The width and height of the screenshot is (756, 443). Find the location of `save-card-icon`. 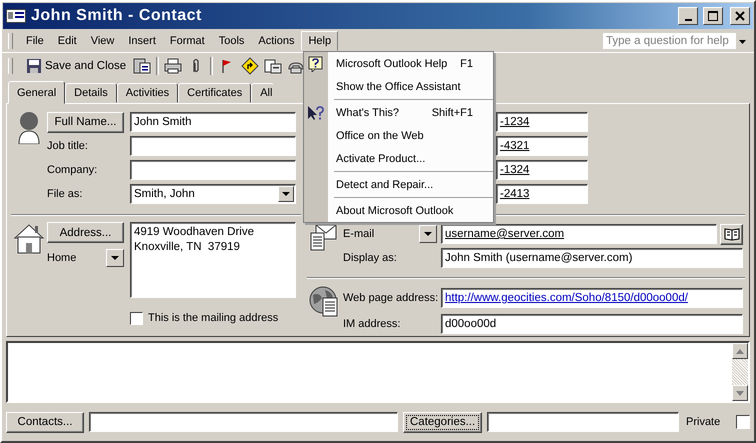

save-card-icon is located at coordinates (142, 66).